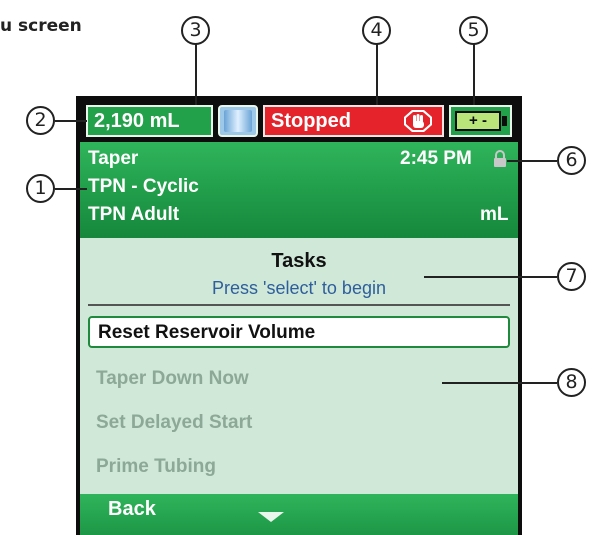 This screenshot has height=535, width=594. Describe the element at coordinates (41, 26) in the screenshot. I see `page-caption: u screen` at that location.